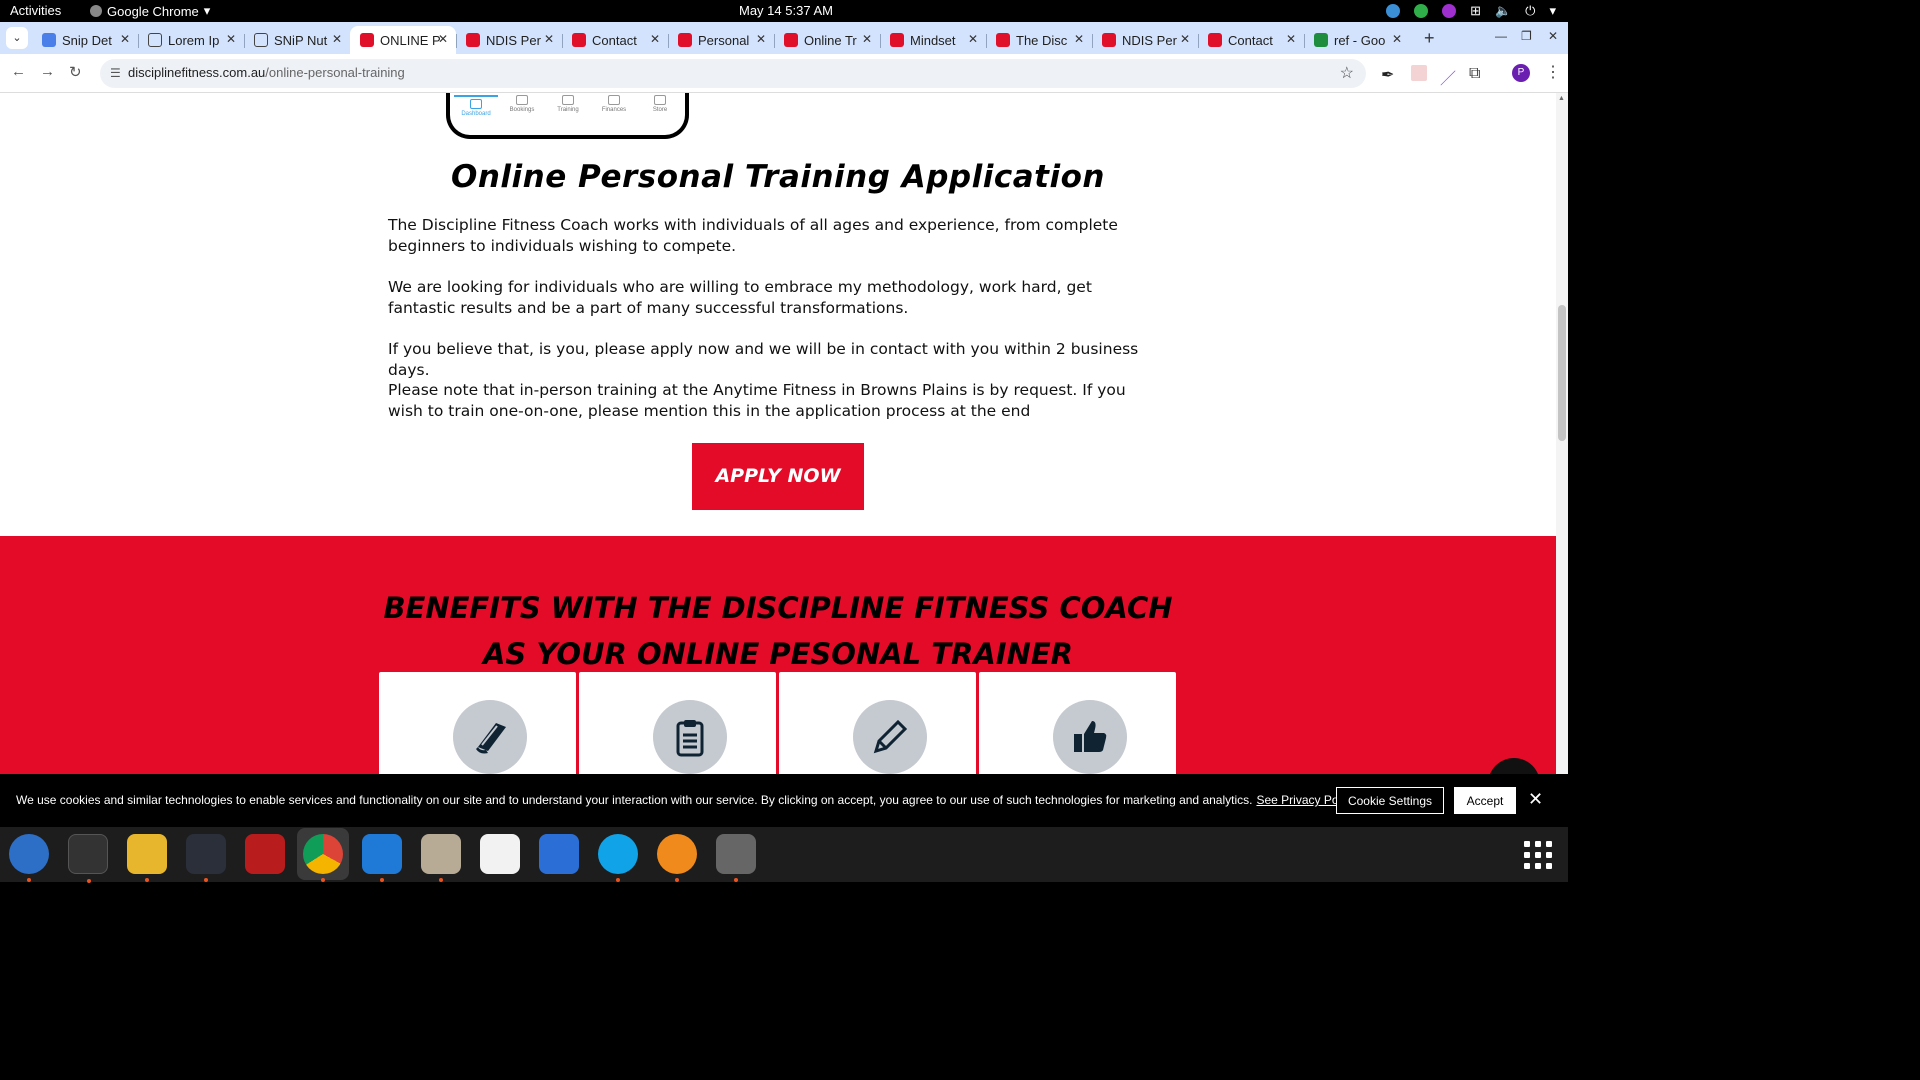 Image resolution: width=1920 pixels, height=1080 pixels. I want to click on files-icon, so click(441, 858).